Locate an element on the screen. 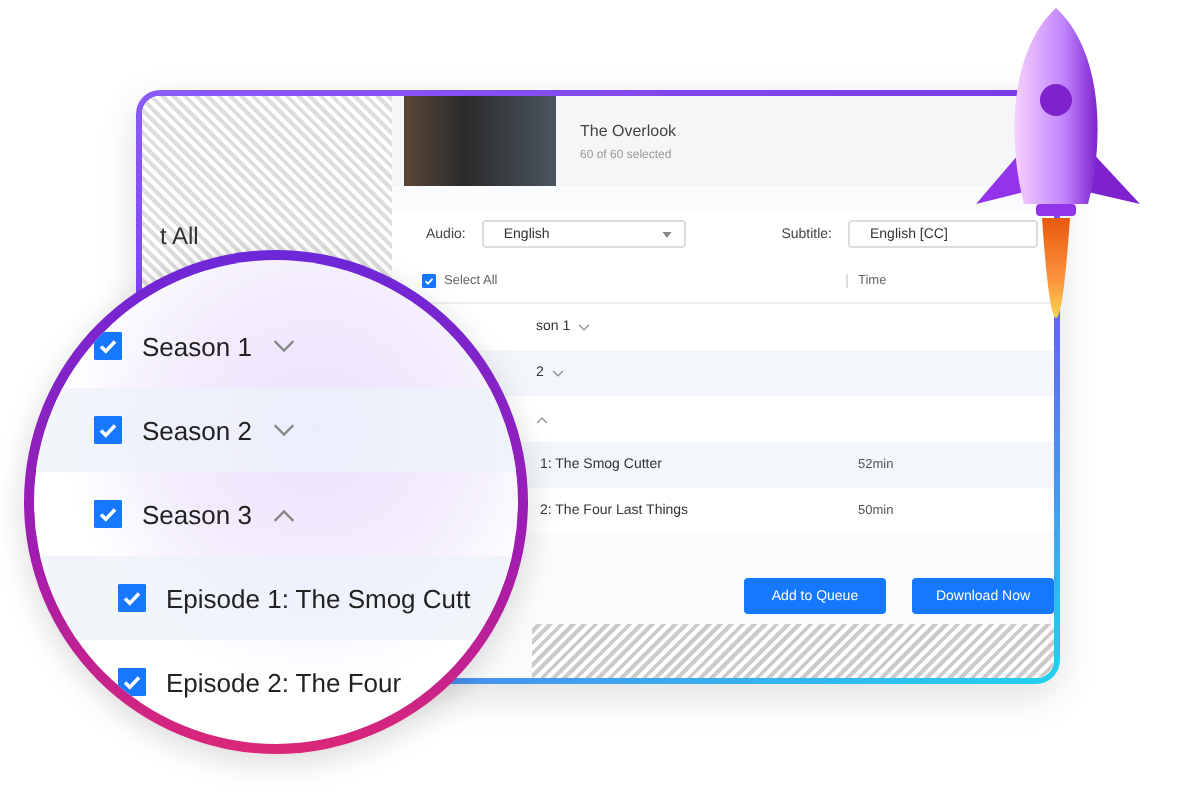 The image size is (1200, 800). flame-icon is located at coordinates (1056, 268).